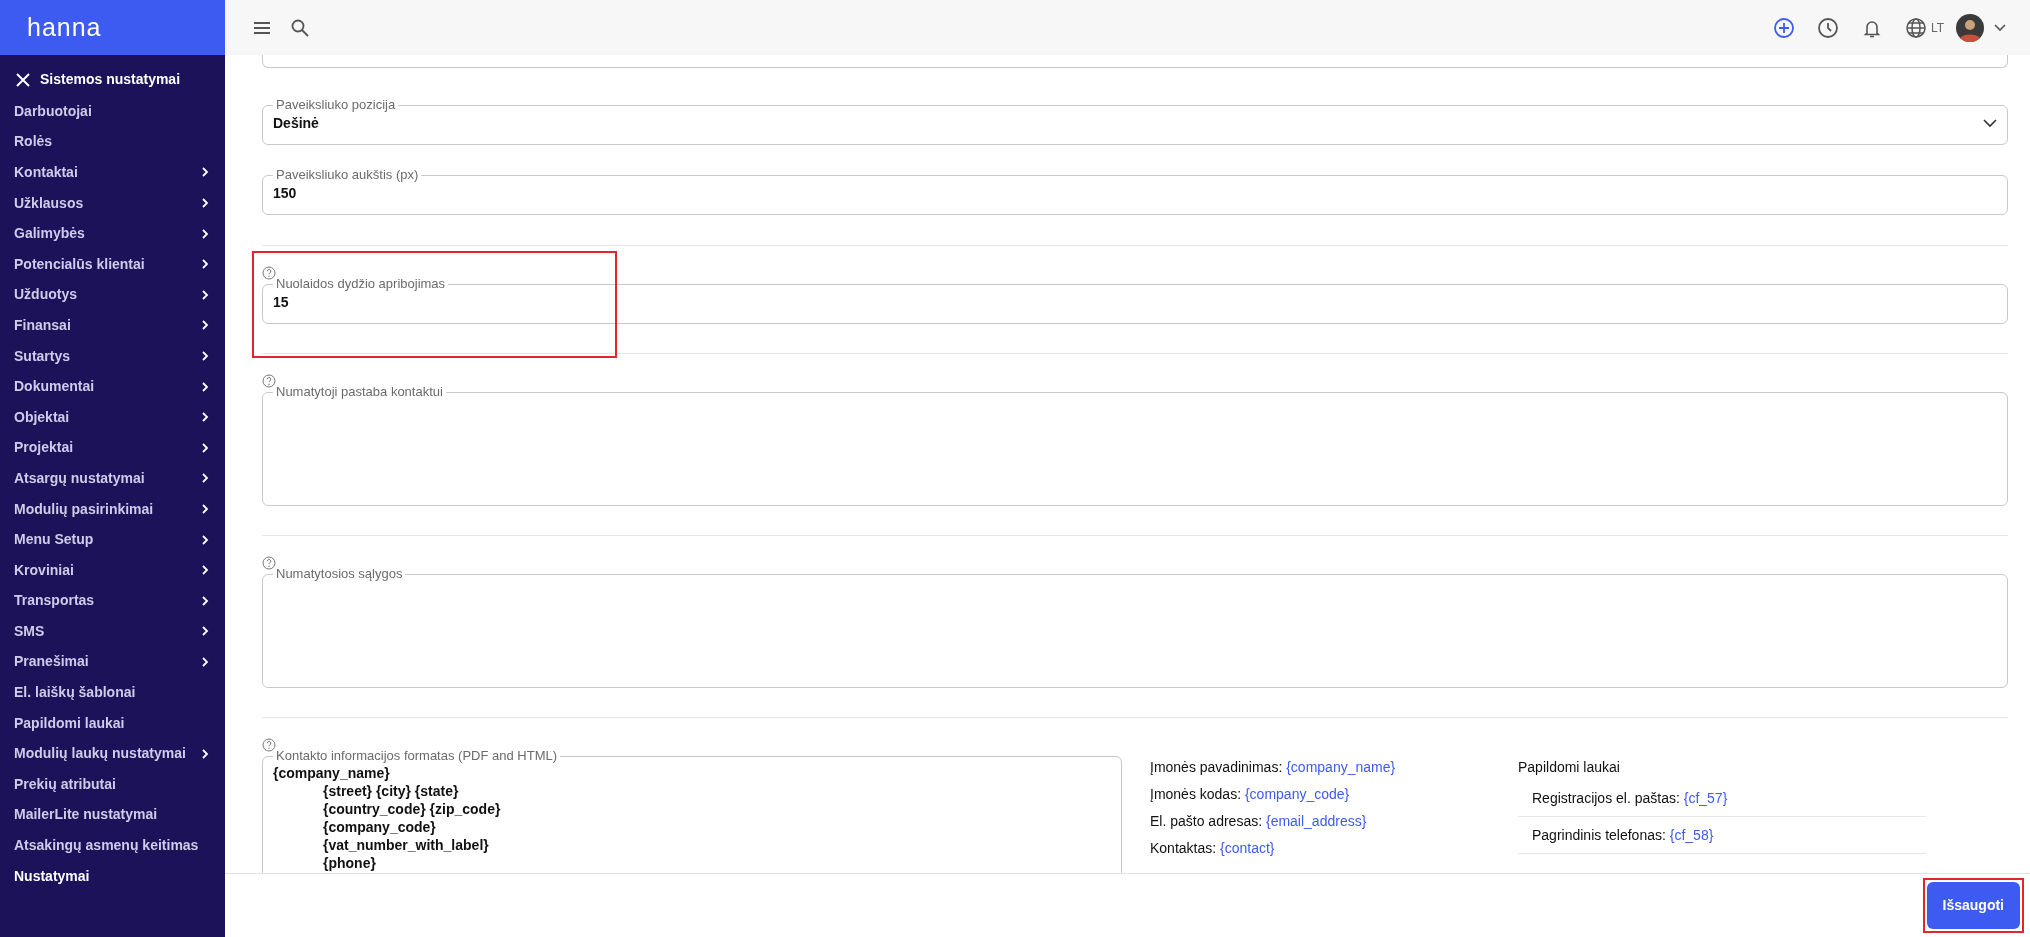  Describe the element at coordinates (112, 172) in the screenshot. I see `sidebar-item: Kontaktai` at that location.